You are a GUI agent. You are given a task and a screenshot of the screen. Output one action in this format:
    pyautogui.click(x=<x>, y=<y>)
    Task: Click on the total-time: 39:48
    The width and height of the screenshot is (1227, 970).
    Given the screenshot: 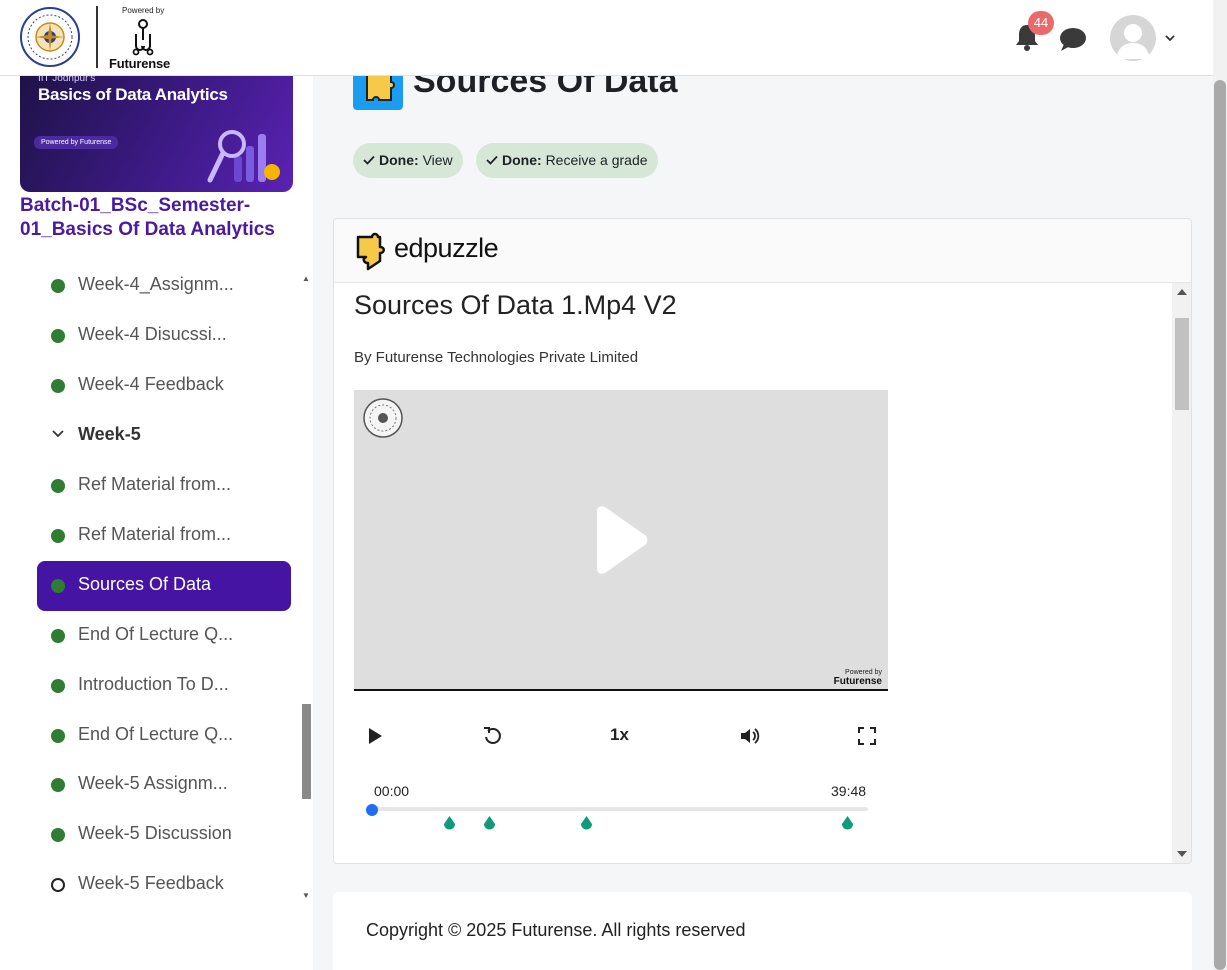 What is the action you would take?
    pyautogui.click(x=849, y=791)
    